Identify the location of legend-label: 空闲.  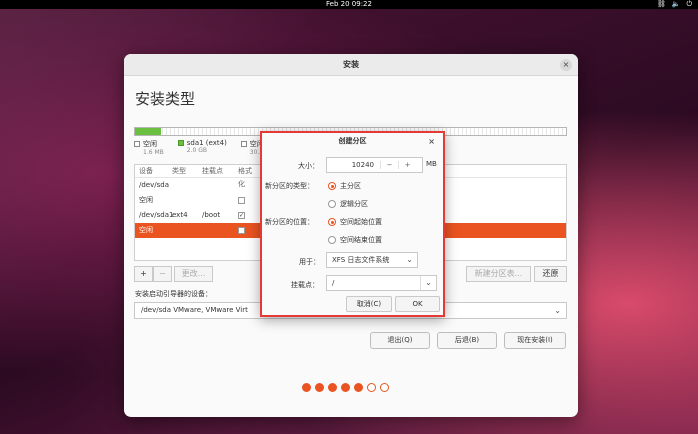
(150, 144).